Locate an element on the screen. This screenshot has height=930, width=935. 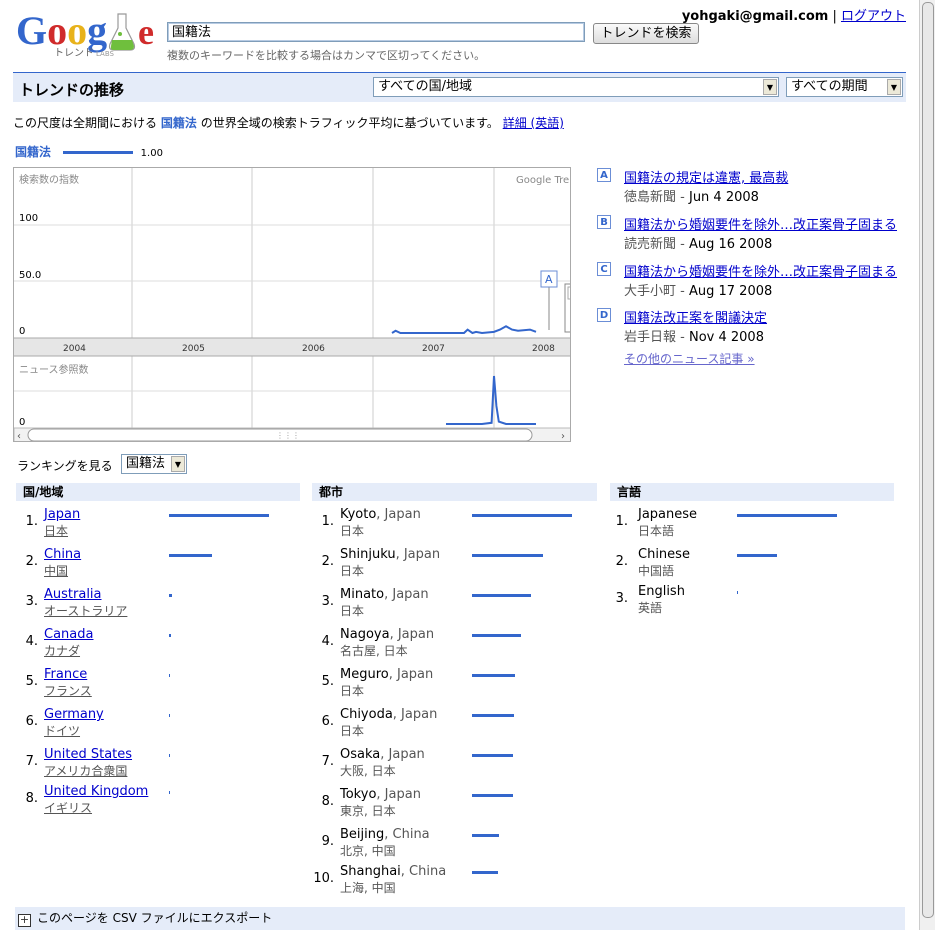
region-sub-link: 中国 is located at coordinates (56, 570).